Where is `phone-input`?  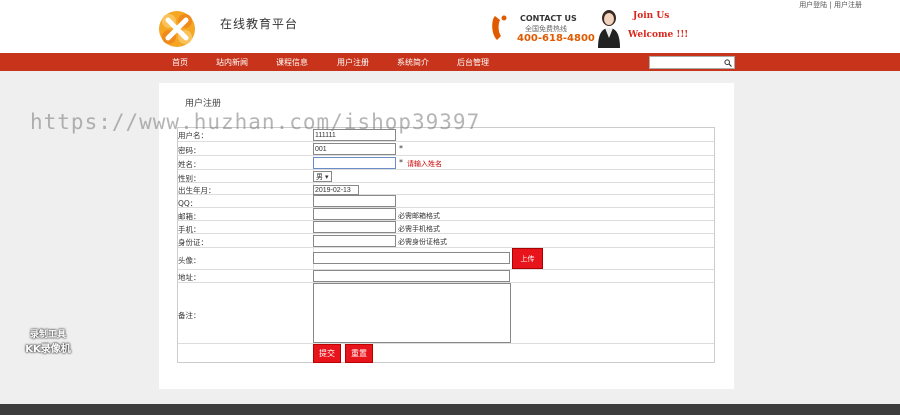
phone-input is located at coordinates (354, 227).